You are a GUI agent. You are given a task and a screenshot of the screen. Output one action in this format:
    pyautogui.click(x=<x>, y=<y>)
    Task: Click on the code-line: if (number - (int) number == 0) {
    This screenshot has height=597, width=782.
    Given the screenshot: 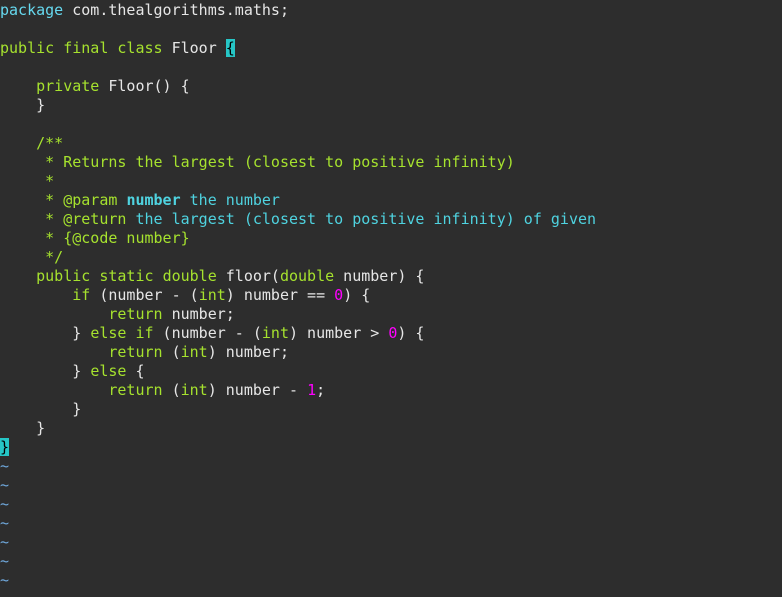 What is the action you would take?
    pyautogui.click(x=185, y=295)
    